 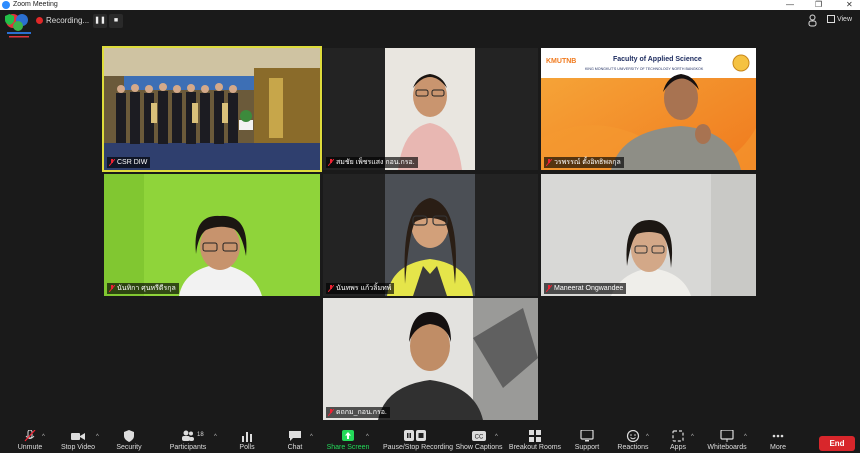 What do you see at coordinates (430, 5) in the screenshot?
I see `window-title-bar: Zoom Meeting — ❐ ✕` at bounding box center [430, 5].